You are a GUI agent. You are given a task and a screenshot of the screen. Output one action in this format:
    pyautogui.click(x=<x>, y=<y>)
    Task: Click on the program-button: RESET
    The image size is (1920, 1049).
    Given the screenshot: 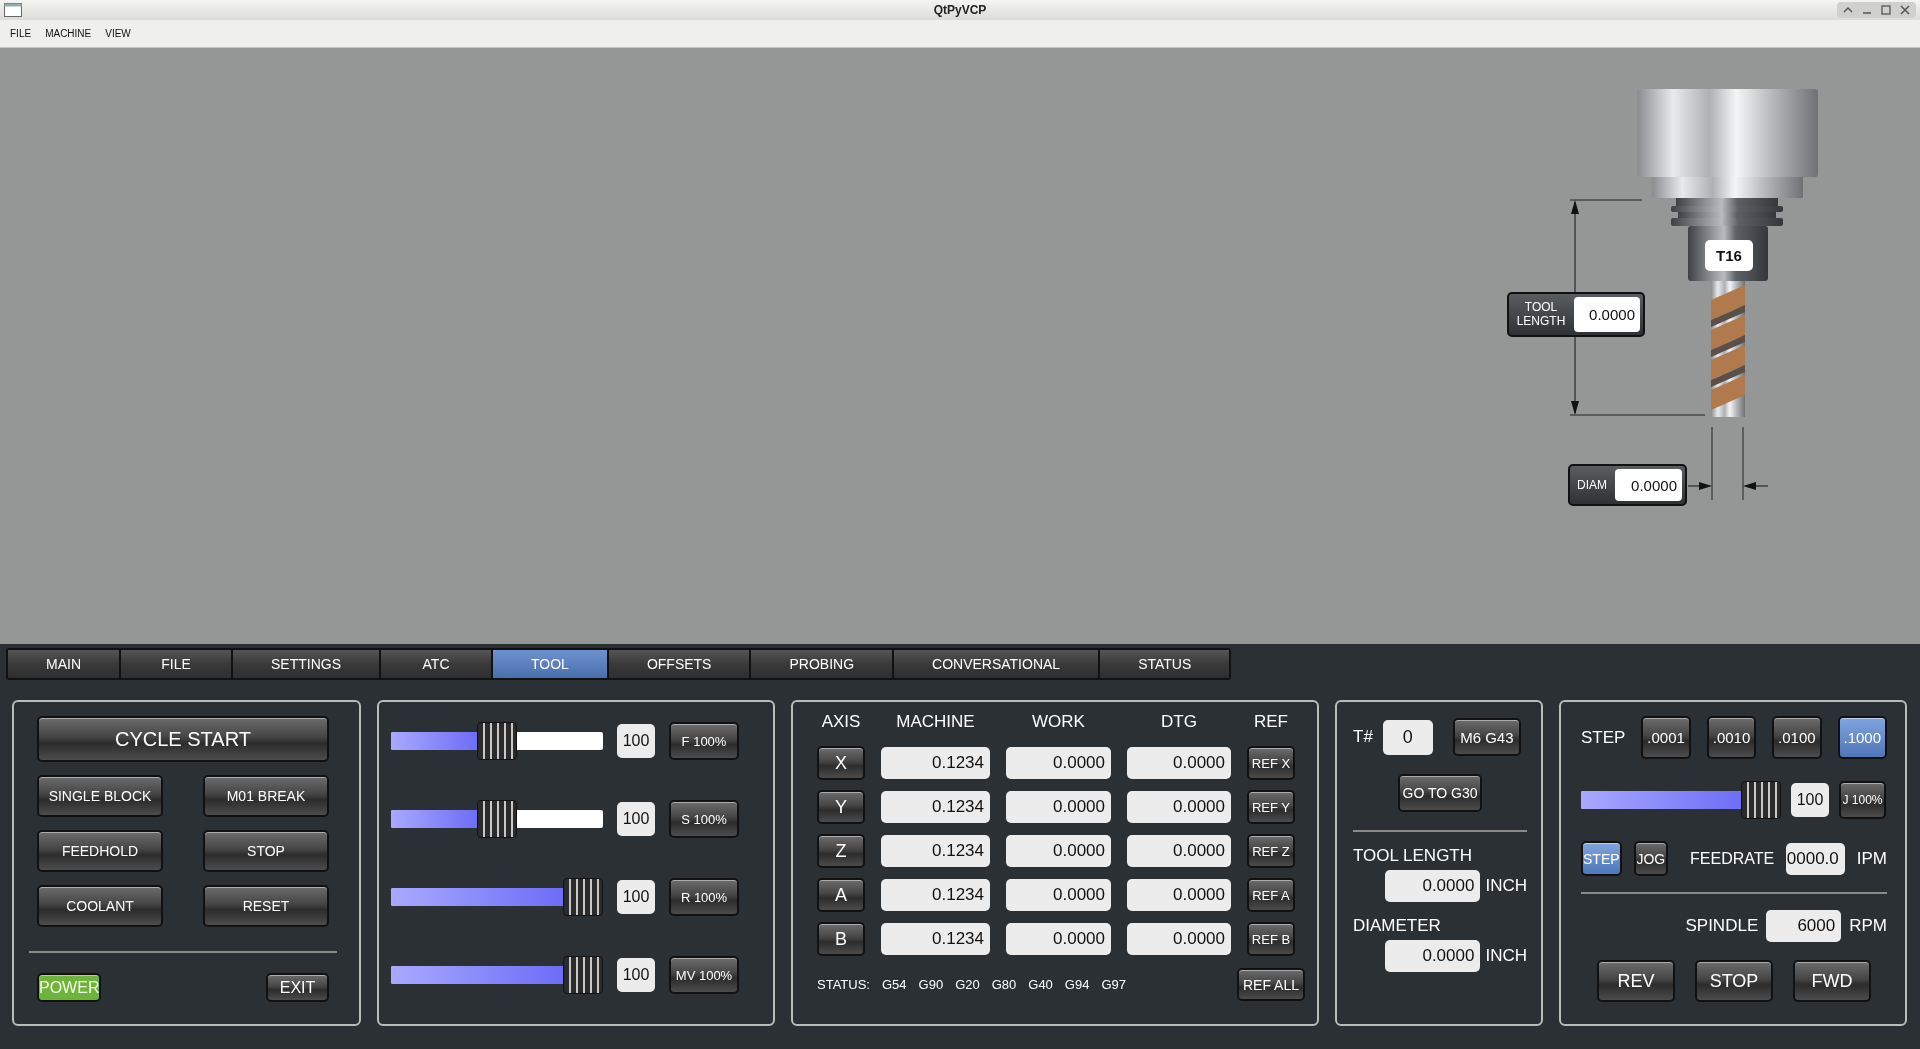 What is the action you would take?
    pyautogui.click(x=266, y=906)
    